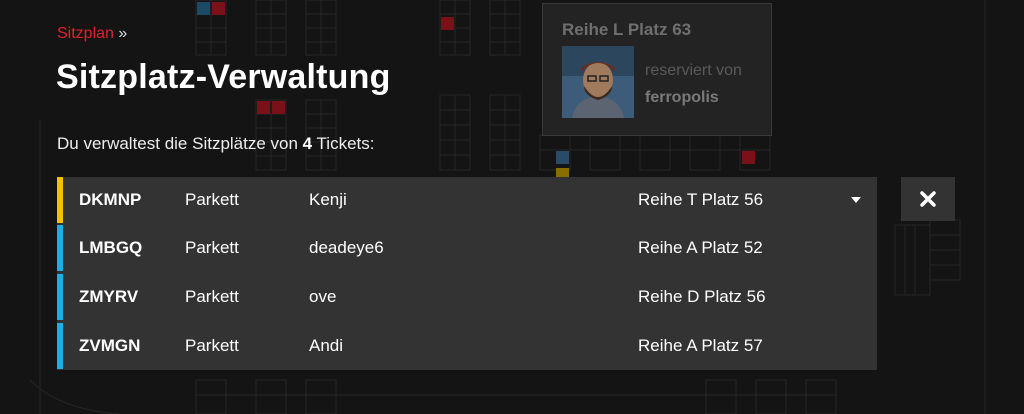 The image size is (1024, 414). What do you see at coordinates (109, 296) in the screenshot?
I see `ticket-code: ZMYRV` at bounding box center [109, 296].